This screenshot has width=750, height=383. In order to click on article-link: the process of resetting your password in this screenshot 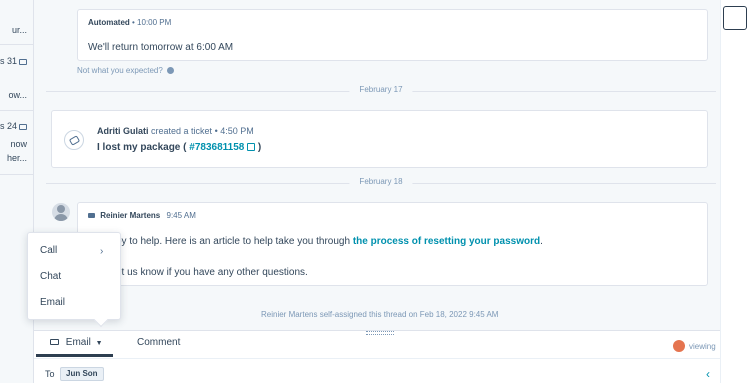, I will do `click(446, 241)`.